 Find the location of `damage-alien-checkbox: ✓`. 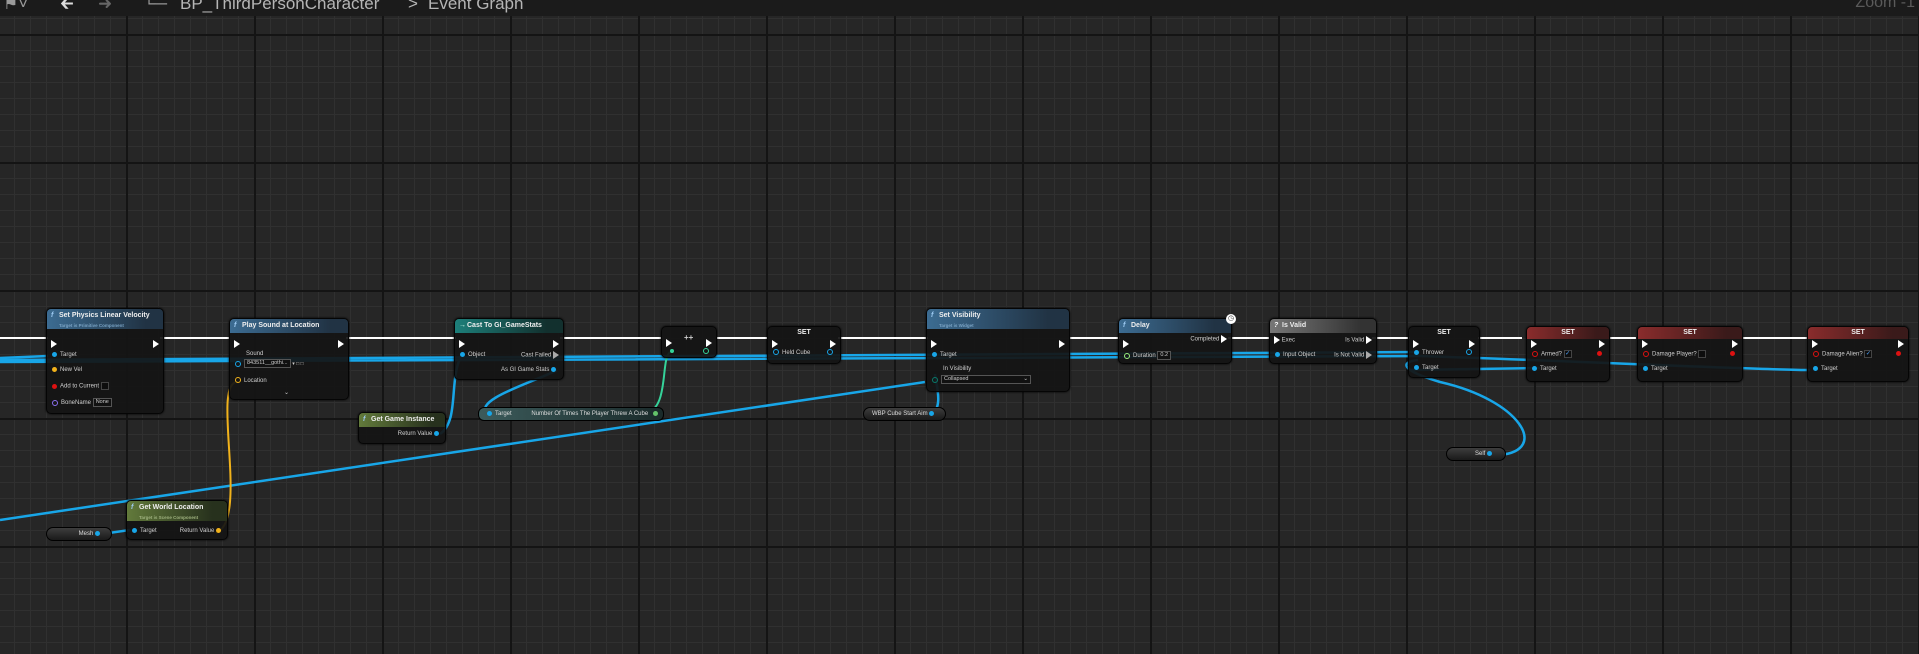

damage-alien-checkbox: ✓ is located at coordinates (1868, 354).